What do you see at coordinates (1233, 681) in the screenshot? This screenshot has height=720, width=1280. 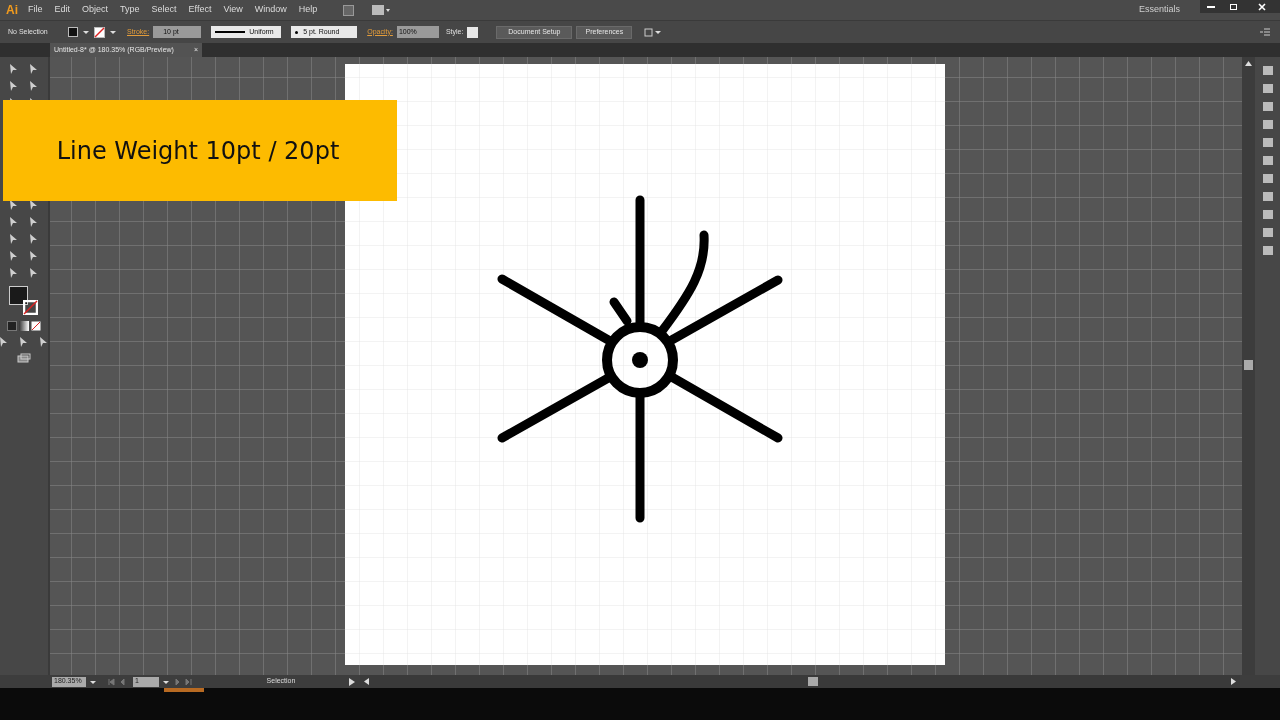 I see `scroll-right-icon` at bounding box center [1233, 681].